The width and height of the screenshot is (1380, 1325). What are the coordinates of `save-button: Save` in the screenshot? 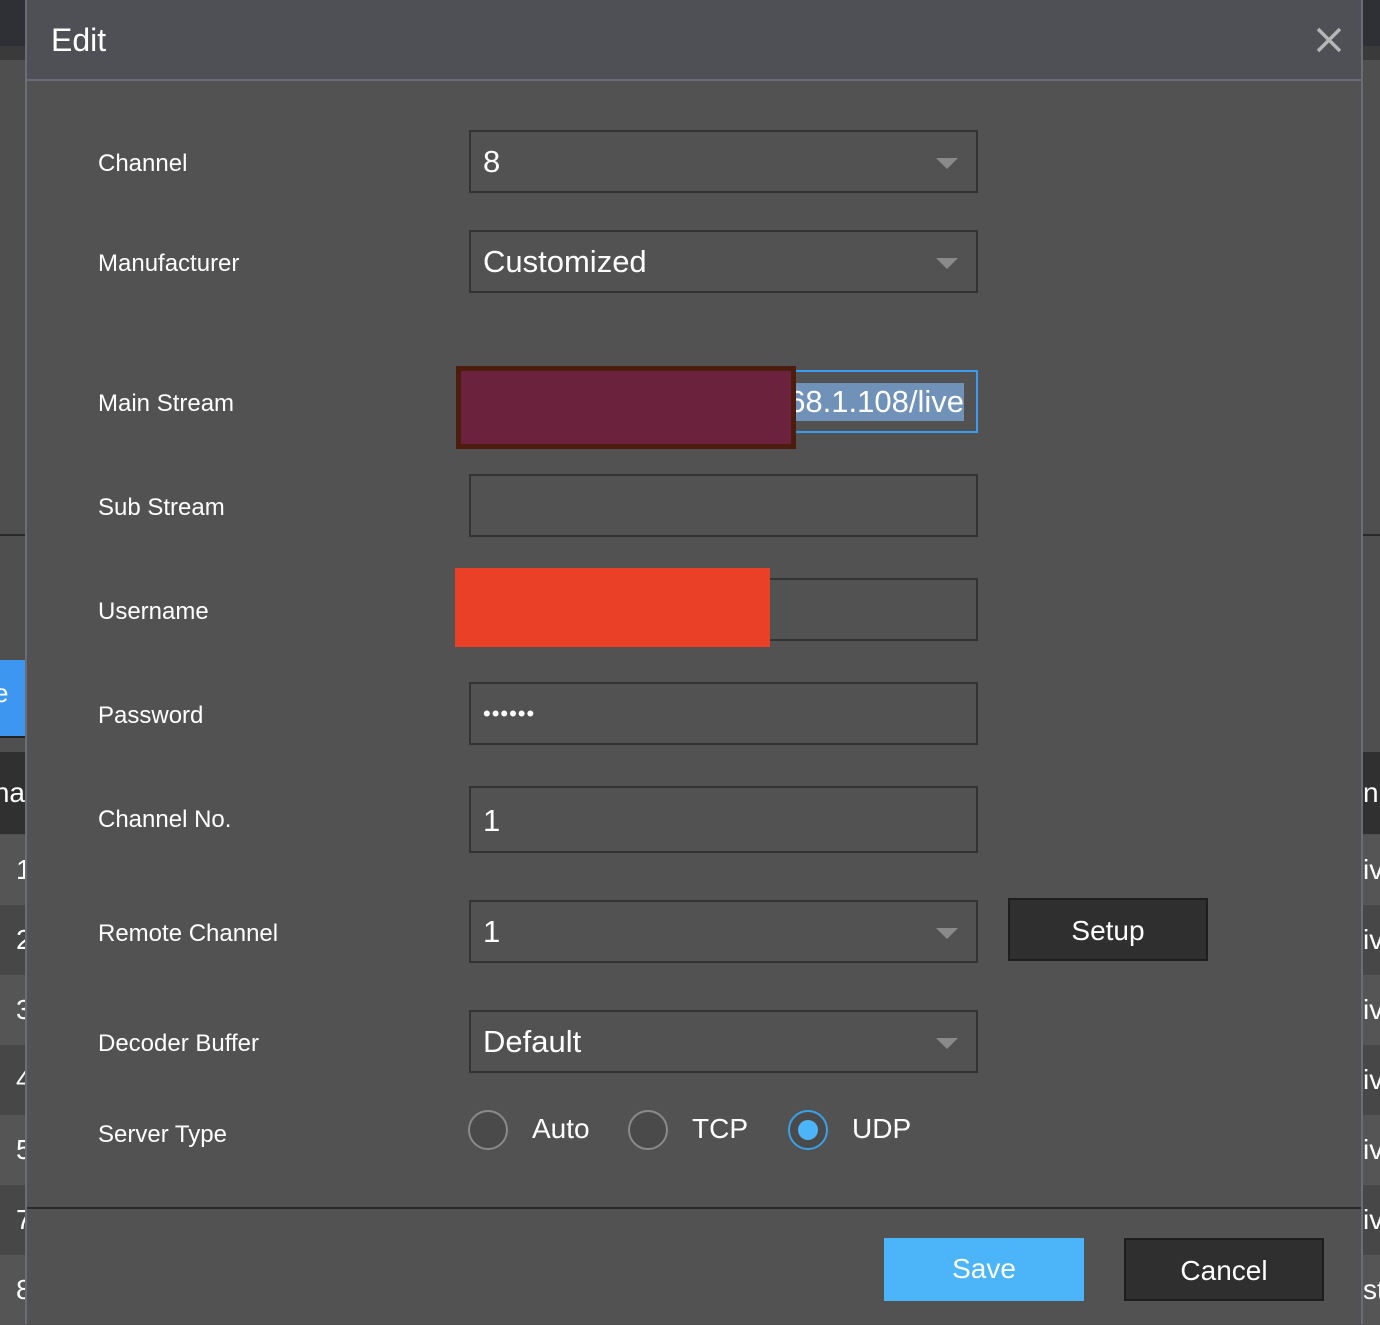 It's located at (984, 1269).